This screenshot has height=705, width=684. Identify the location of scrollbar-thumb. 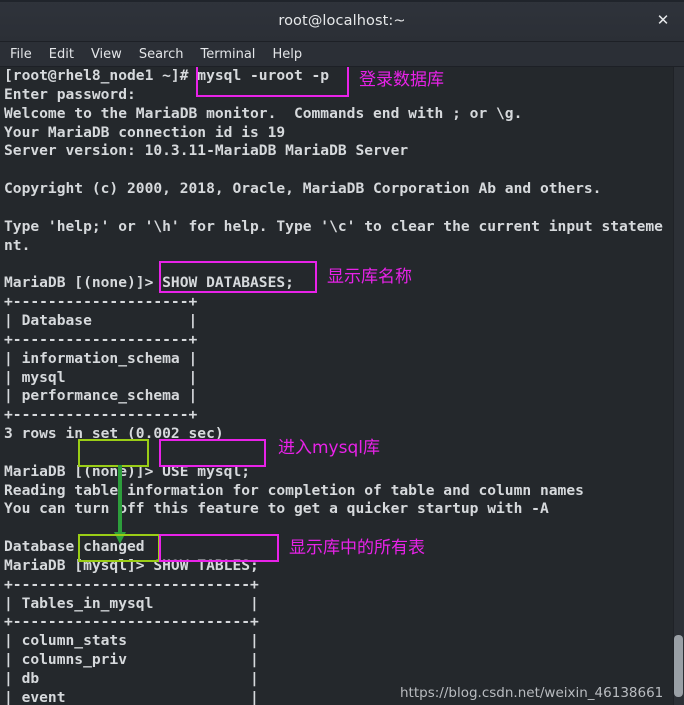
(678, 666).